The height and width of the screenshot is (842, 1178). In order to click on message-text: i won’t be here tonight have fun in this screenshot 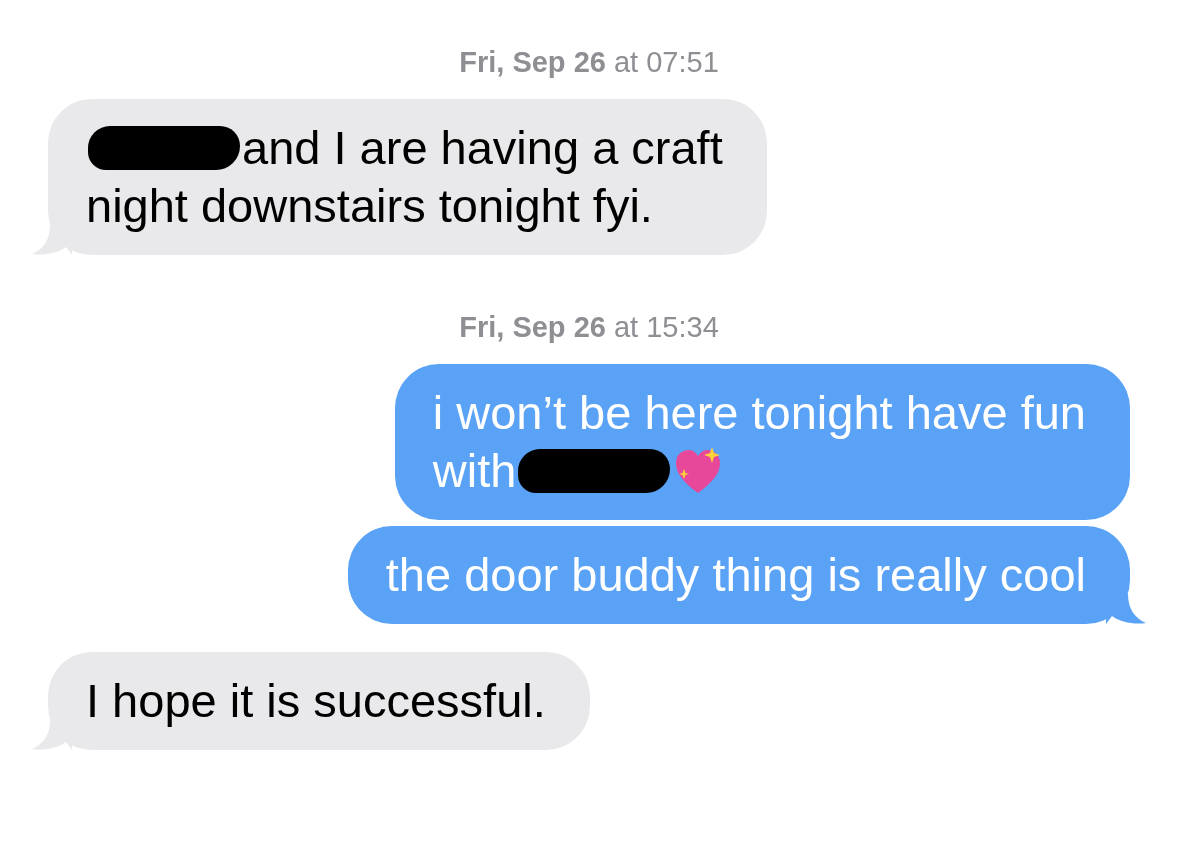, I will do `click(759, 413)`.